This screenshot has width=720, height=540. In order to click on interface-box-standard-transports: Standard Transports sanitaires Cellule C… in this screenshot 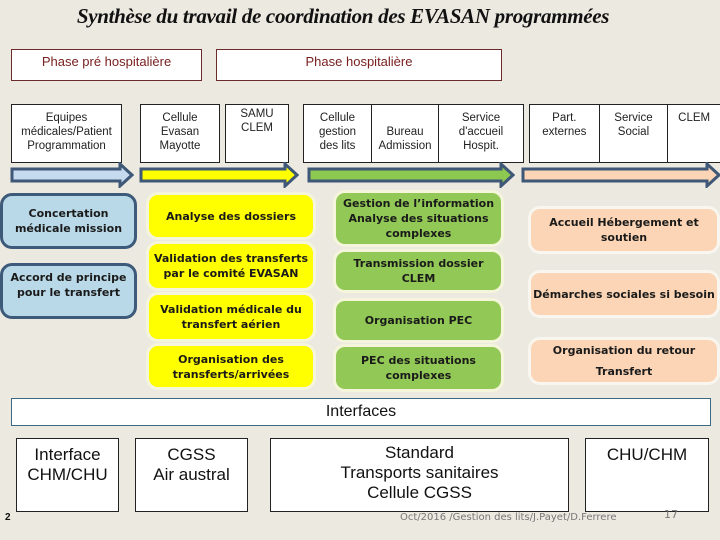, I will do `click(419, 475)`.